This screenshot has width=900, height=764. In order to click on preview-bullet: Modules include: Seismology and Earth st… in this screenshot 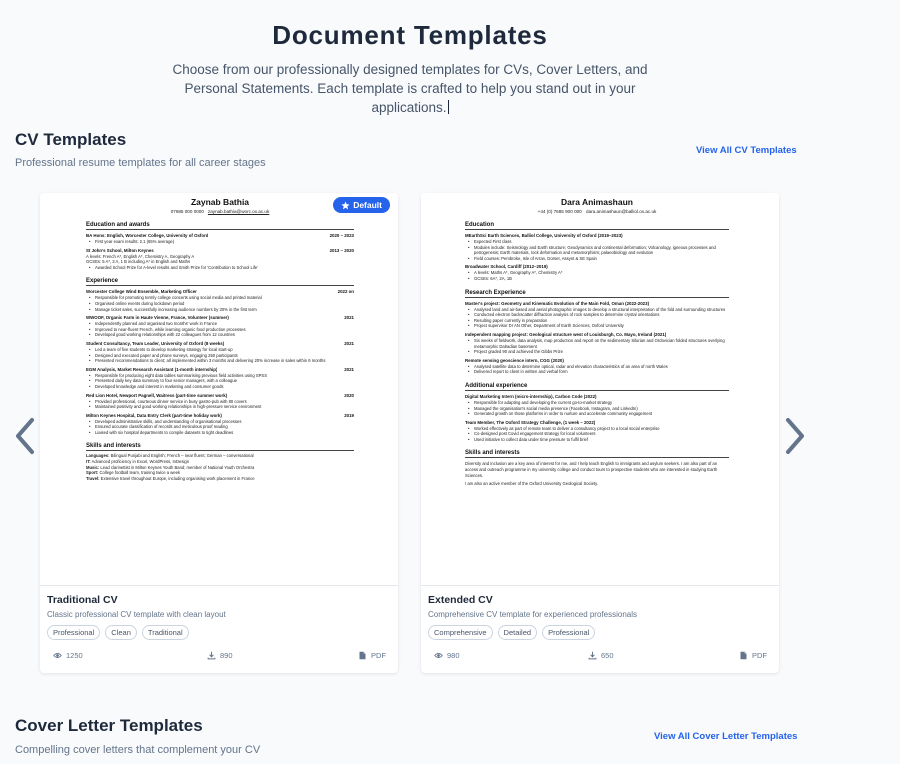, I will do `click(597, 250)`.